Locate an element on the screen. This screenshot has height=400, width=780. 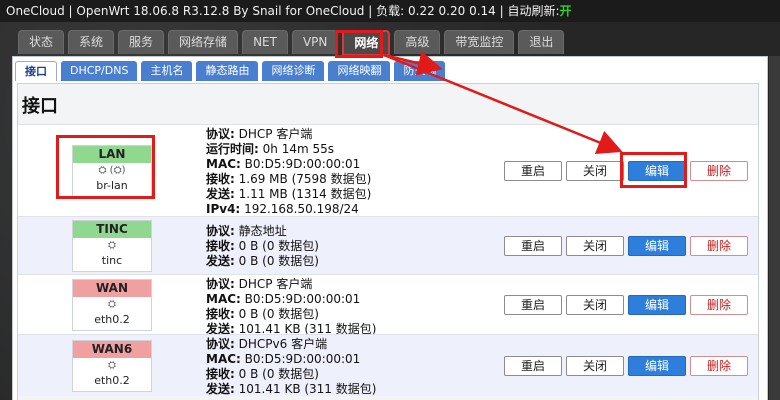
interface-device: eth0.2 is located at coordinates (112, 319).